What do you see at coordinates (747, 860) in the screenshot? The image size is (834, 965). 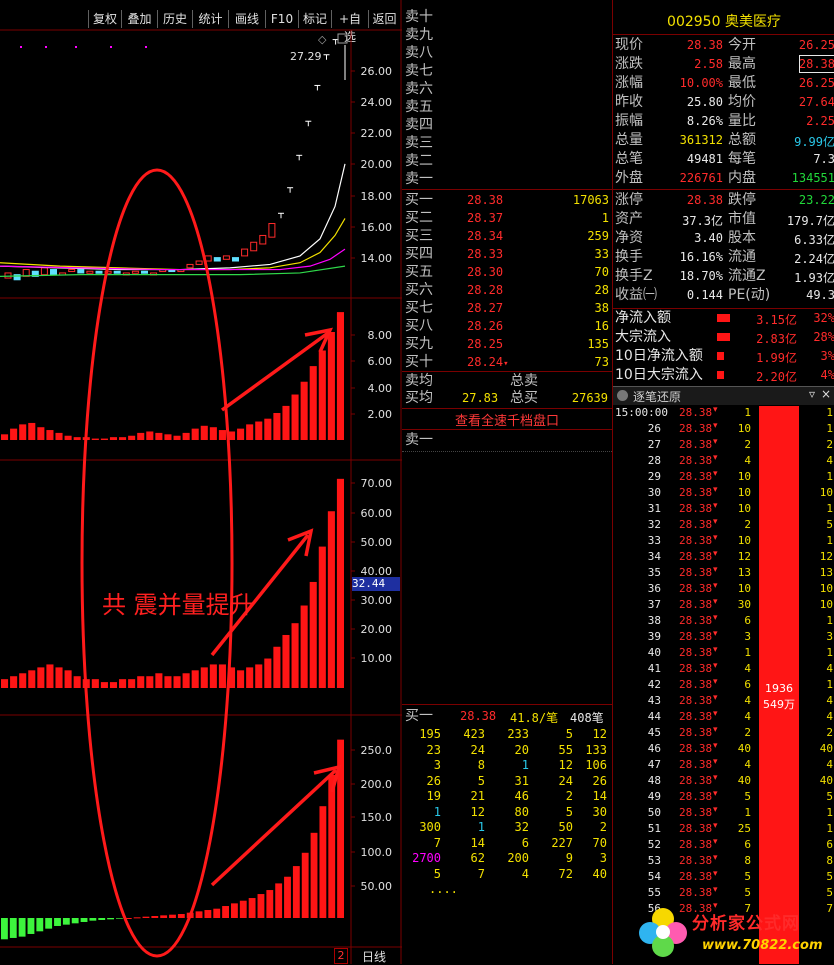 I see `tick-volume: 8` at bounding box center [747, 860].